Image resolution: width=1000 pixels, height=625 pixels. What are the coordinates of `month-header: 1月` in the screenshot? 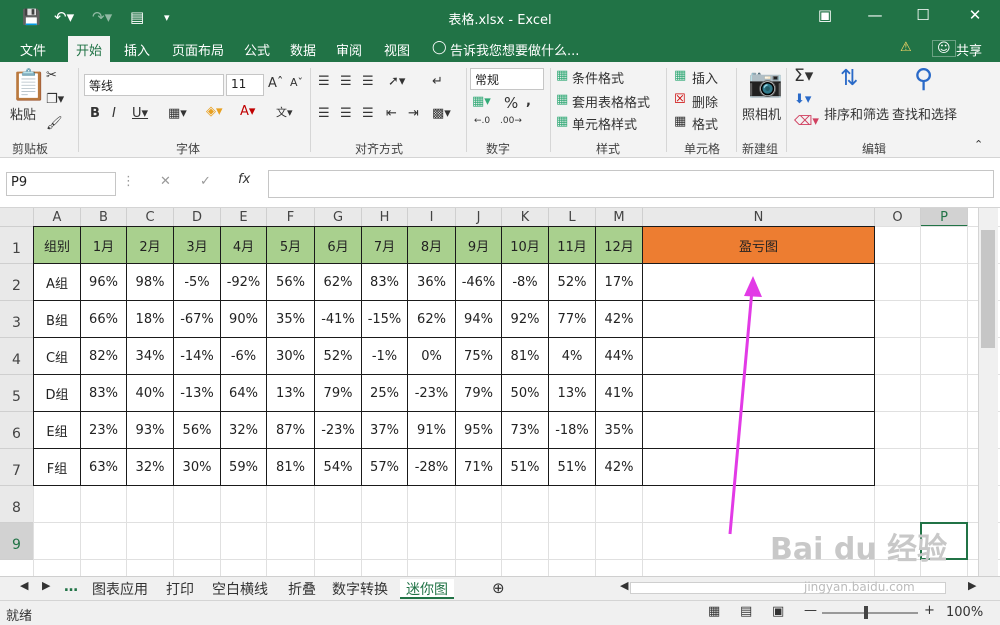 It's located at (104, 245).